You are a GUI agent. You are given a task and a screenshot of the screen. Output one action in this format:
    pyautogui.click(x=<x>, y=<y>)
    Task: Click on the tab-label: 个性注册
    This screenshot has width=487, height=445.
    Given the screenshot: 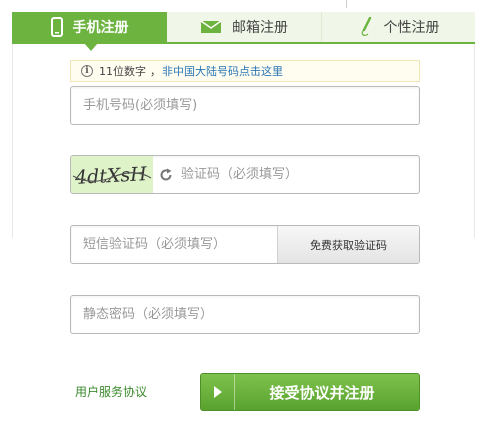 What is the action you would take?
    pyautogui.click(x=411, y=28)
    